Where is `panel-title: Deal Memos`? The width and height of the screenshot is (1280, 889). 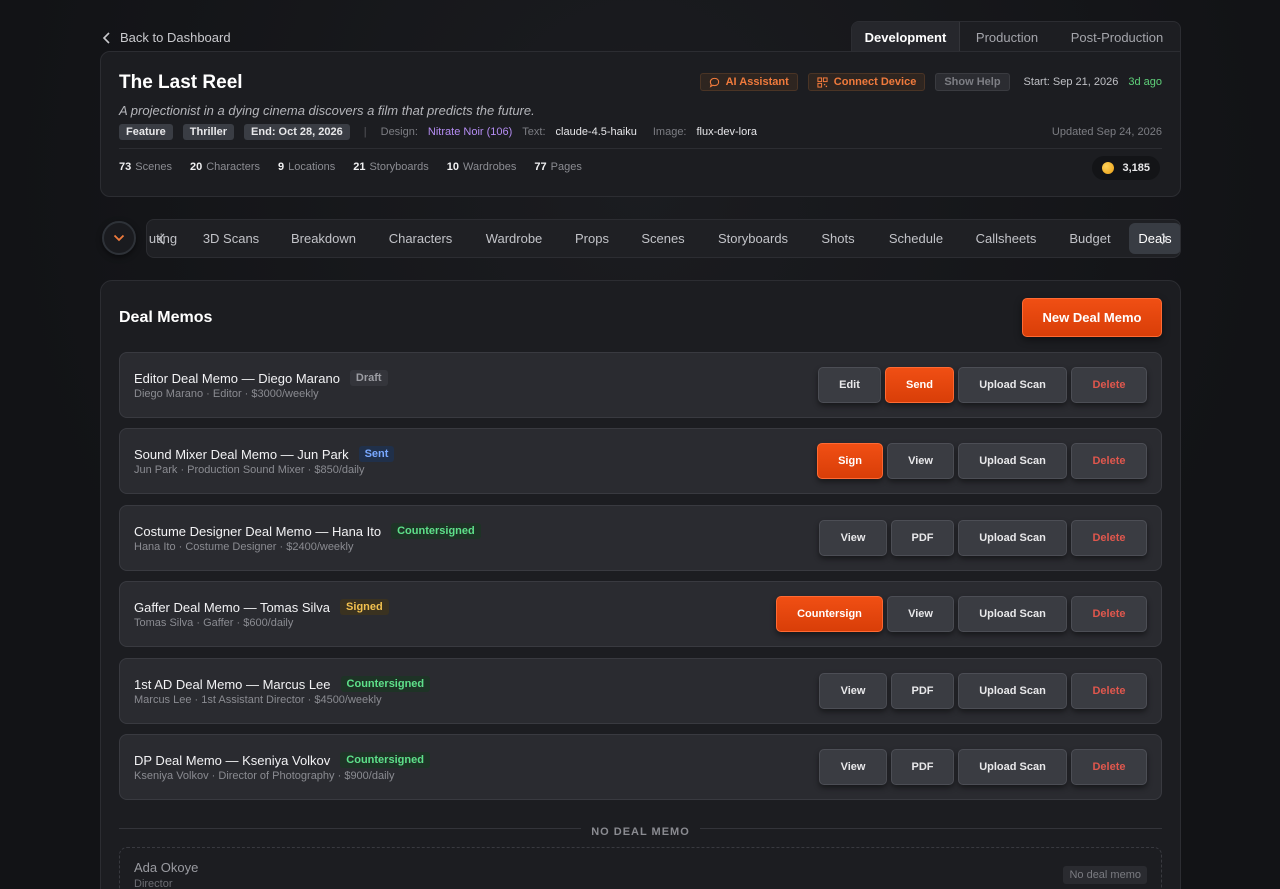
panel-title: Deal Memos is located at coordinates (166, 317).